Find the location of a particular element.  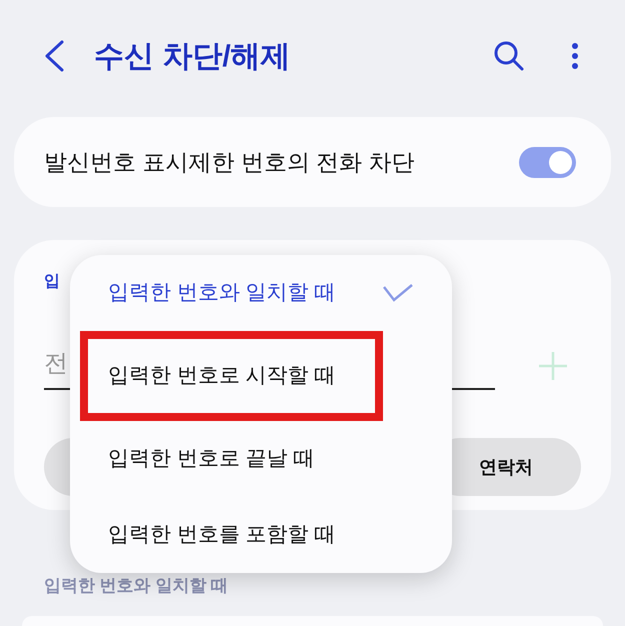

menu-option: 입력한 번호로 시작할 때 is located at coordinates (231, 376).